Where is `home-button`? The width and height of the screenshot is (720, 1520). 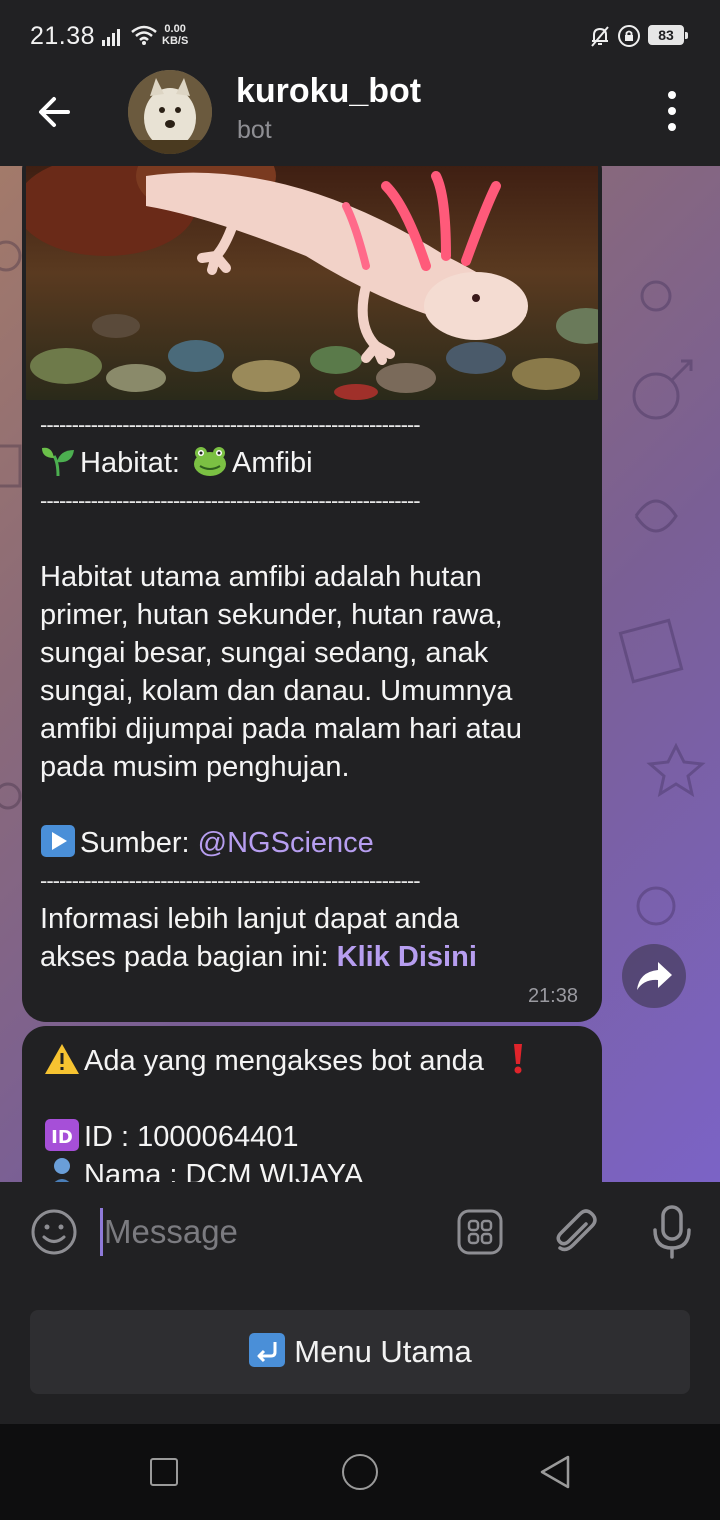
home-button is located at coordinates (360, 1472).